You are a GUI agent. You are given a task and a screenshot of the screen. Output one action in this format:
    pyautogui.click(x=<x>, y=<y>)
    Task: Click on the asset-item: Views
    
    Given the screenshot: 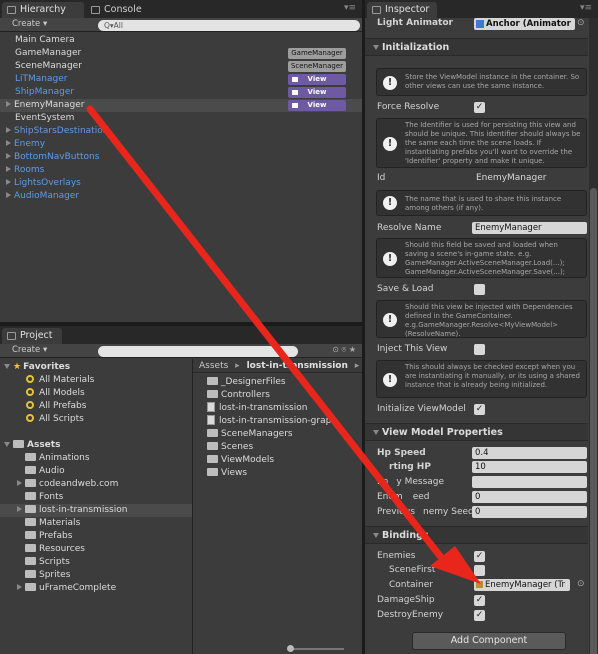 What is the action you would take?
    pyautogui.click(x=277, y=473)
    